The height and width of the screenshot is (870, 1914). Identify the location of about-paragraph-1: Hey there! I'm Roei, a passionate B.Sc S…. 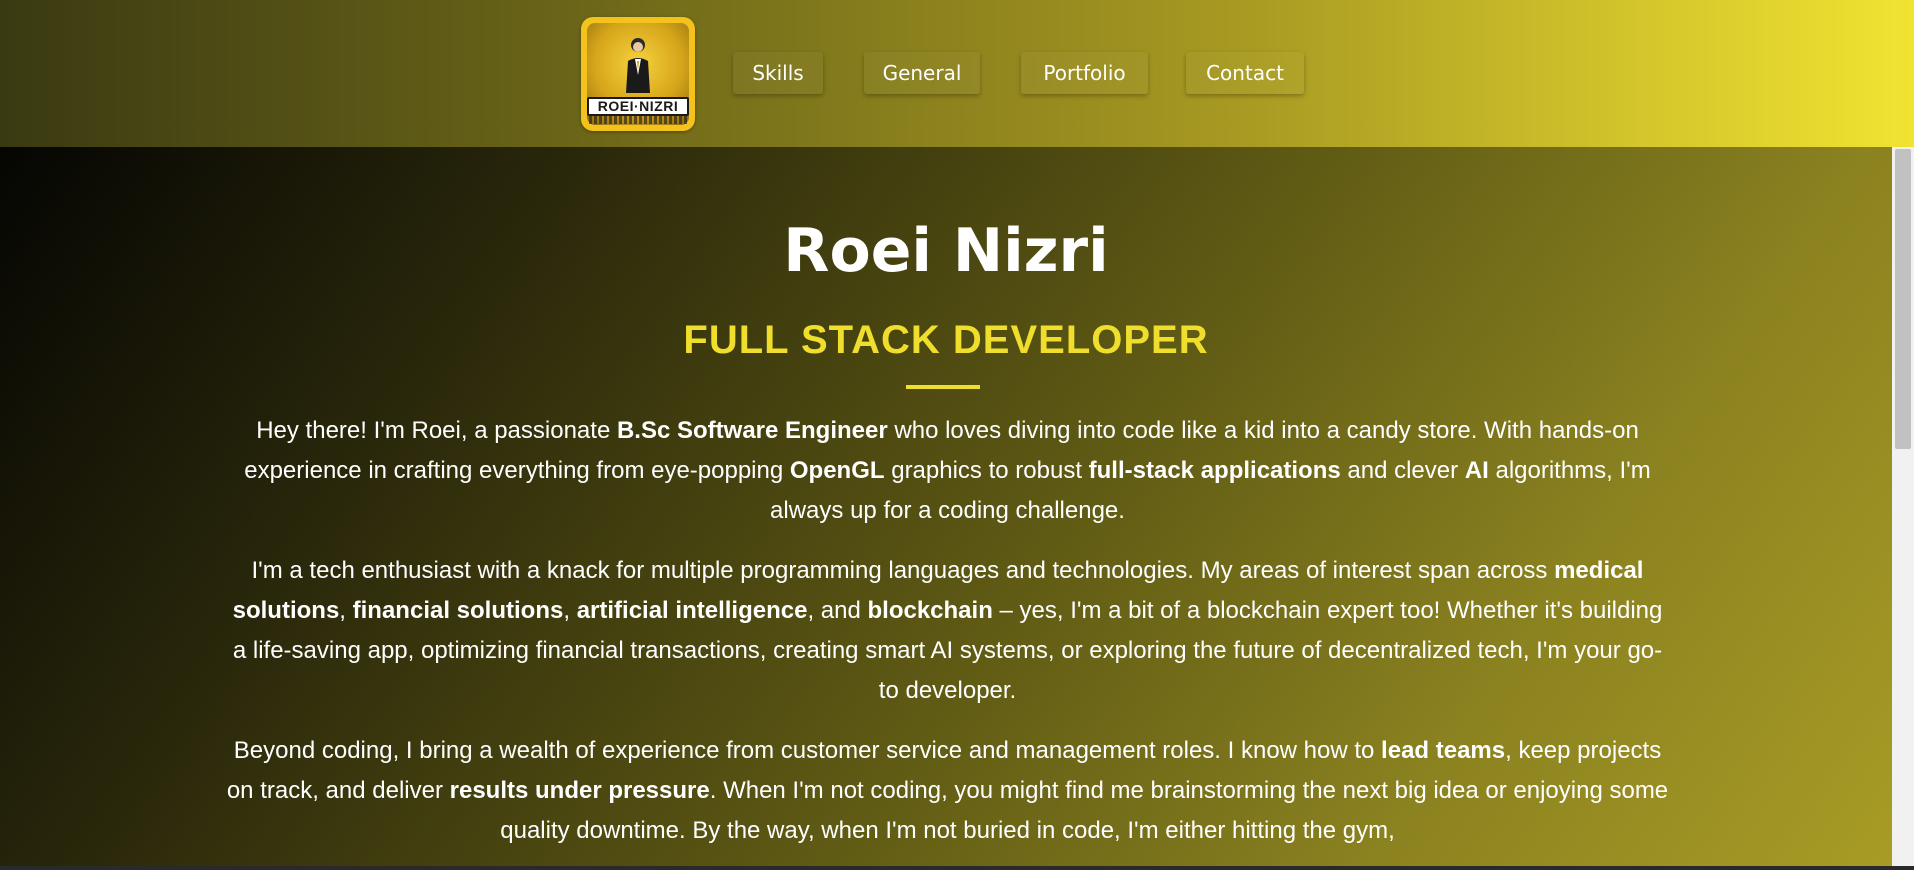
(947, 471).